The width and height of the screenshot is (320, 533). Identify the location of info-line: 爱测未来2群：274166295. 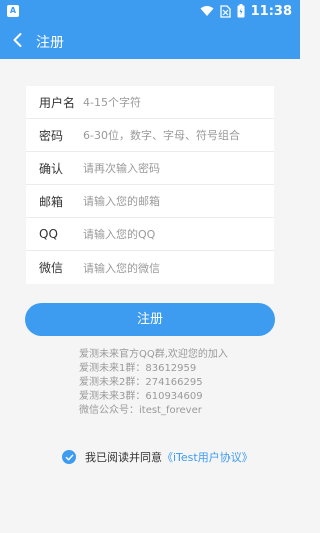
(141, 382).